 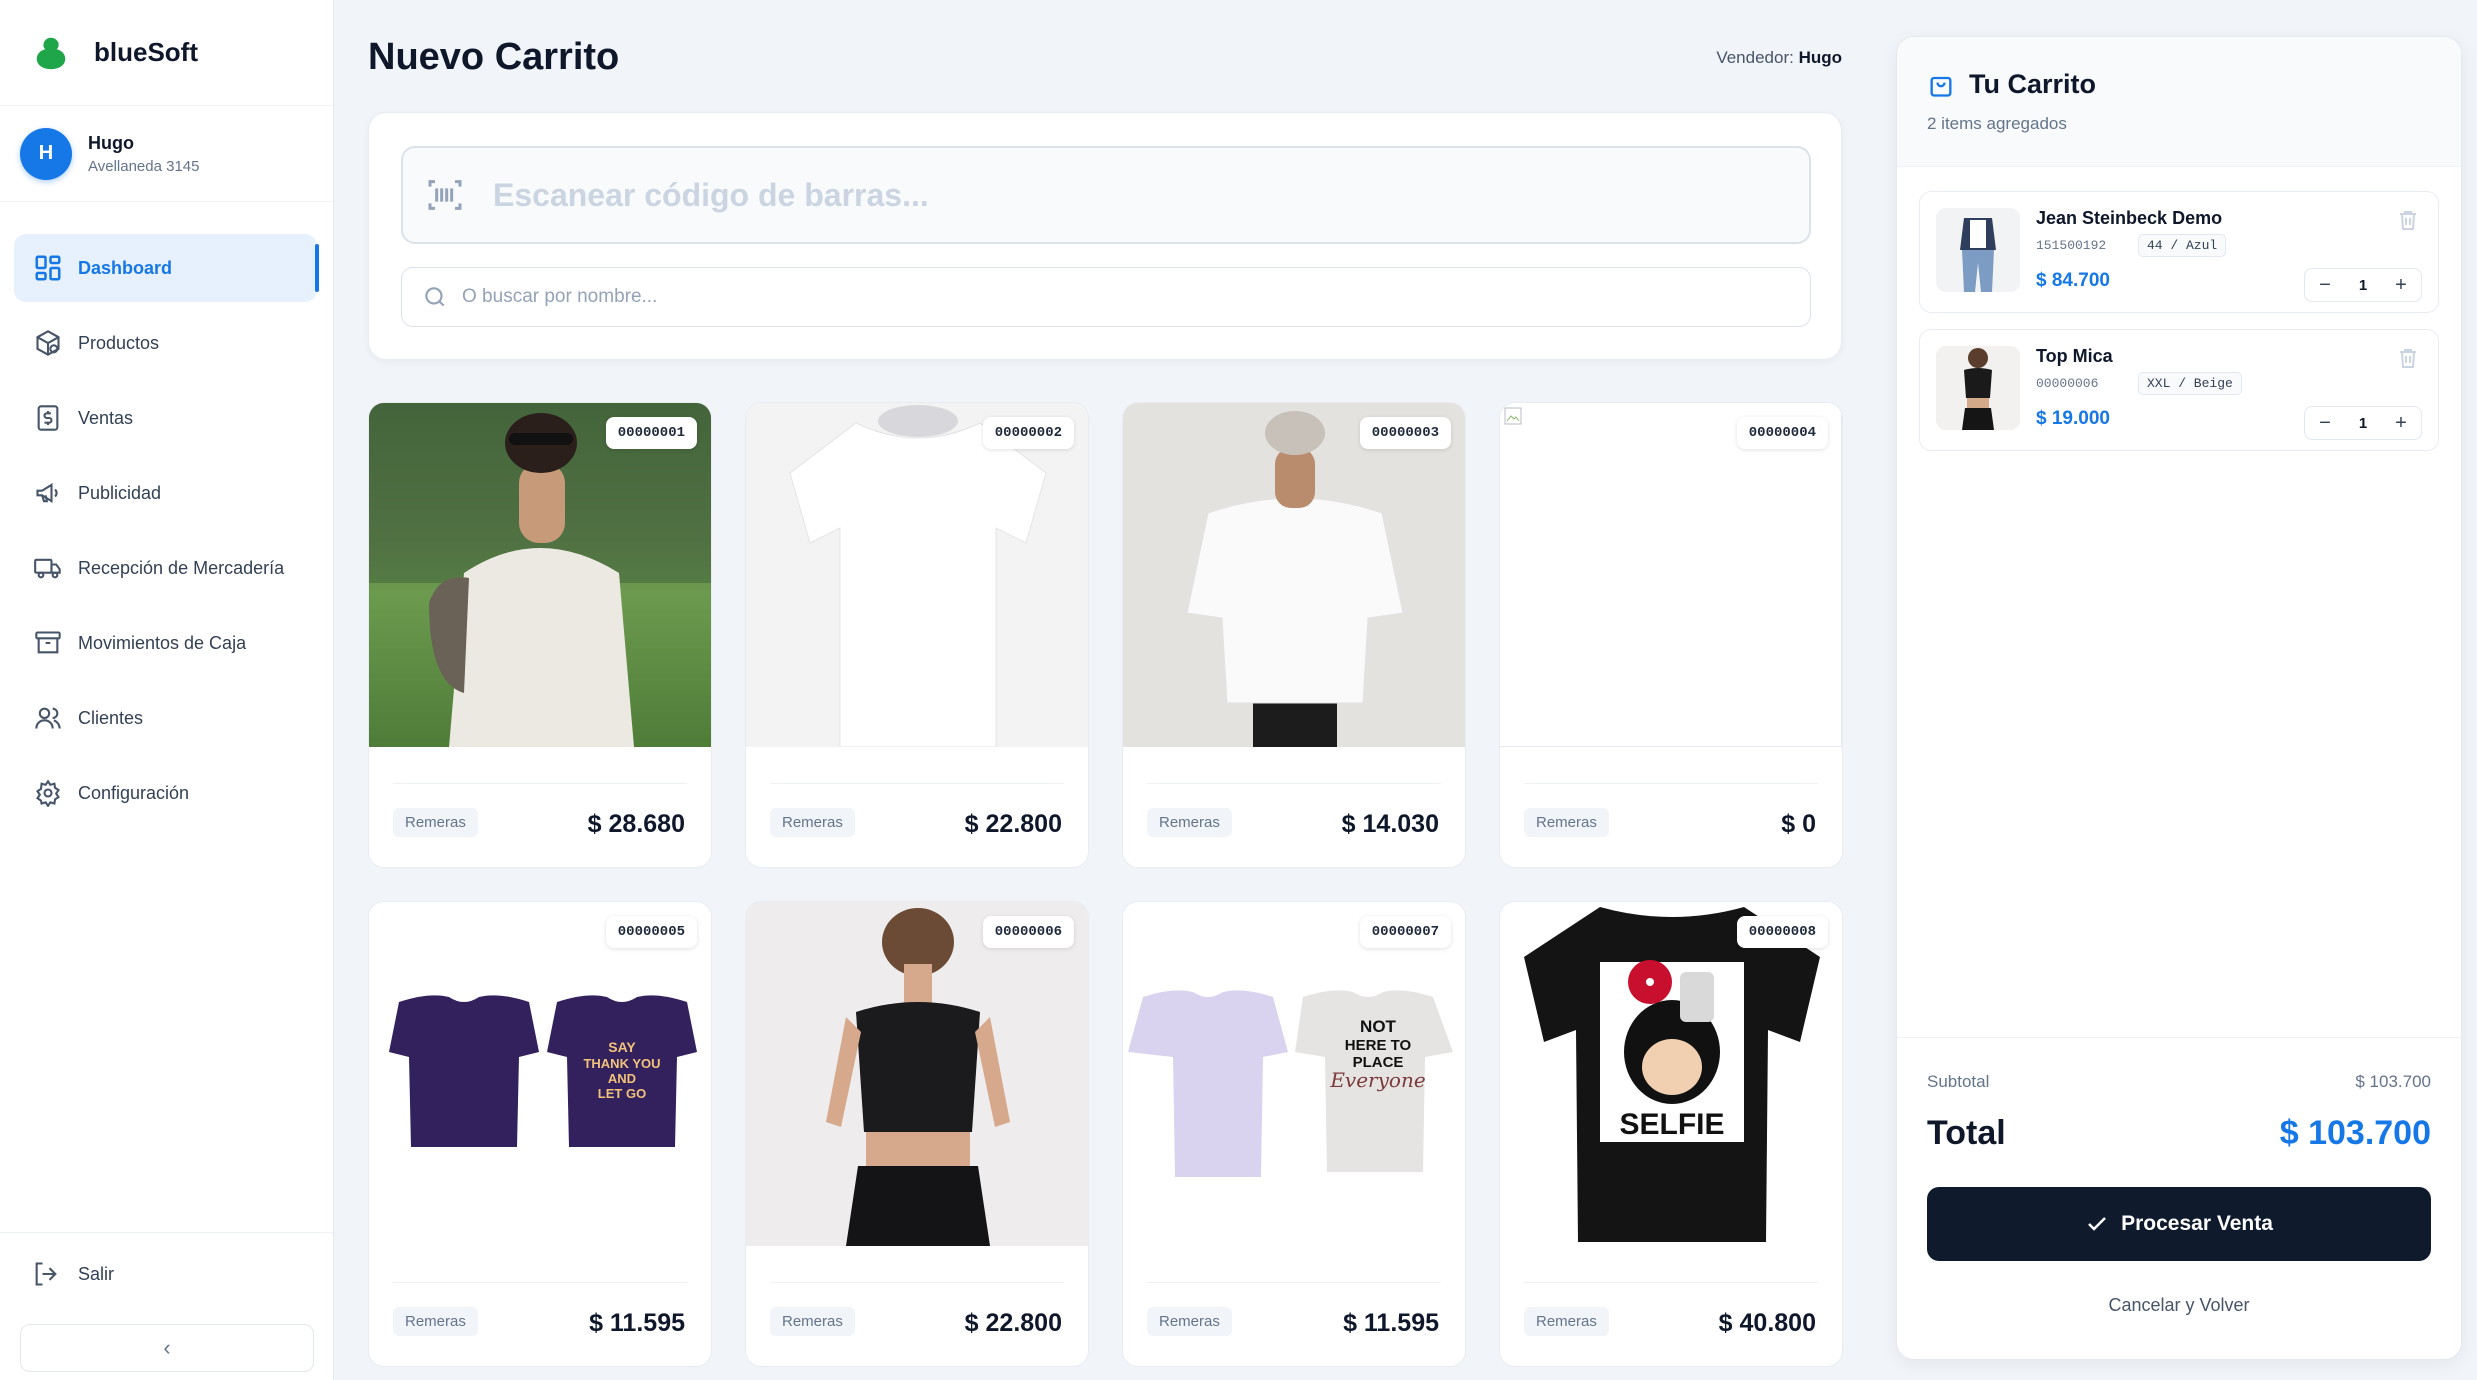 I want to click on cart-item-name: Top Mica, so click(x=2074, y=356).